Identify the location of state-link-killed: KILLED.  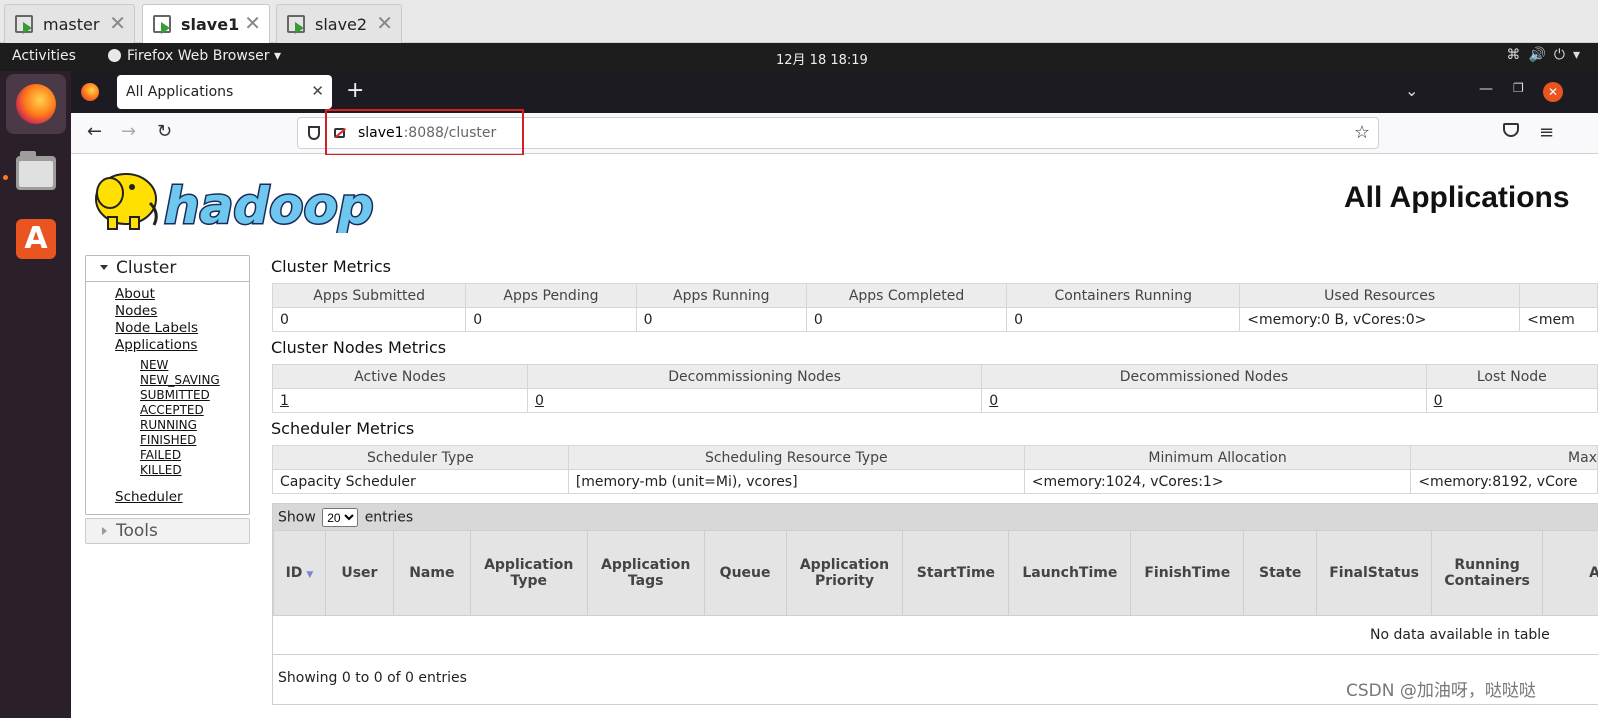
(194, 470).